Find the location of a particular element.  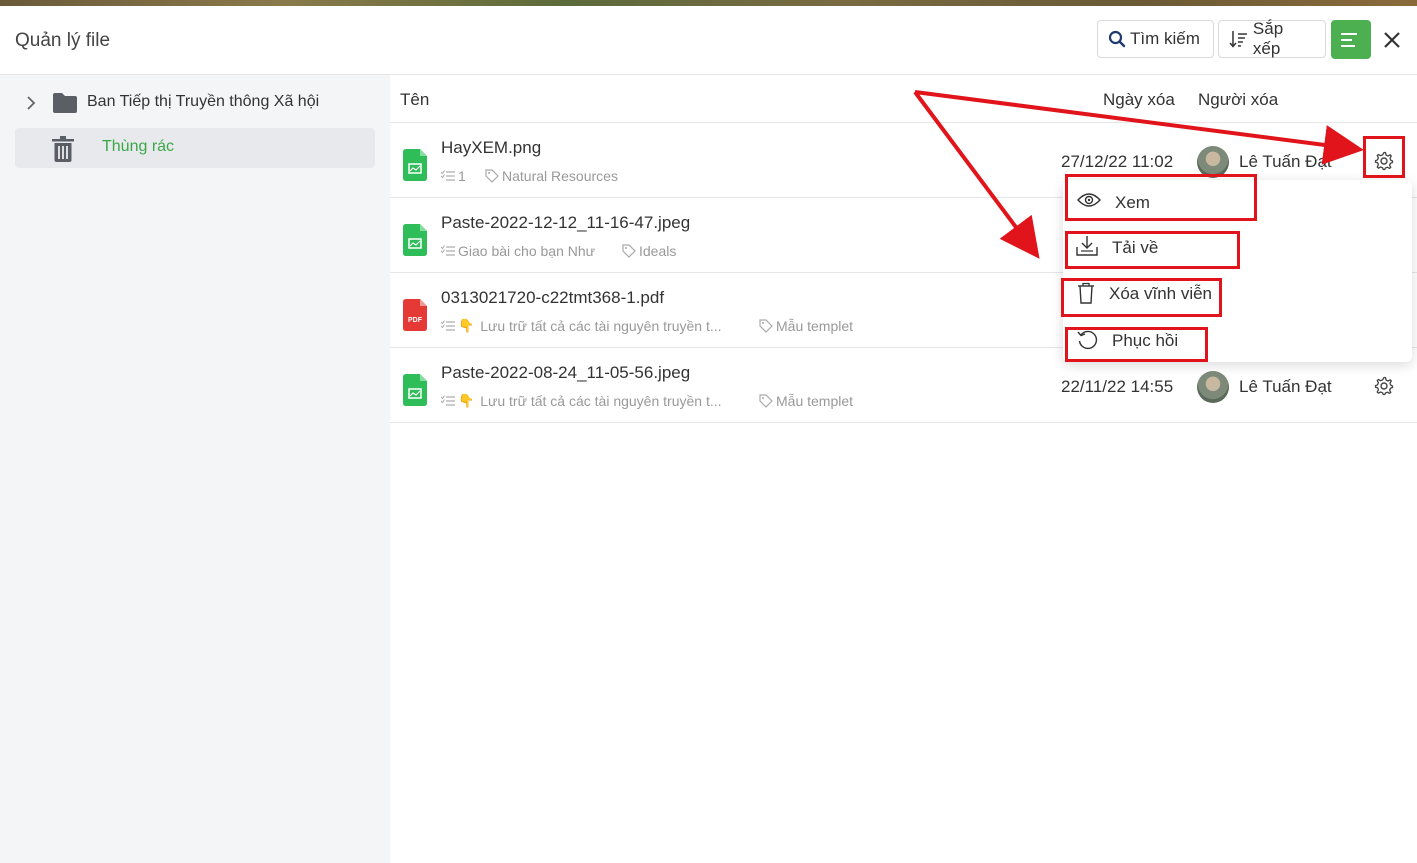

context-menu: Xem Tải về Xóa vĩnh viễn Phục hồi is located at coordinates (1237, 271).